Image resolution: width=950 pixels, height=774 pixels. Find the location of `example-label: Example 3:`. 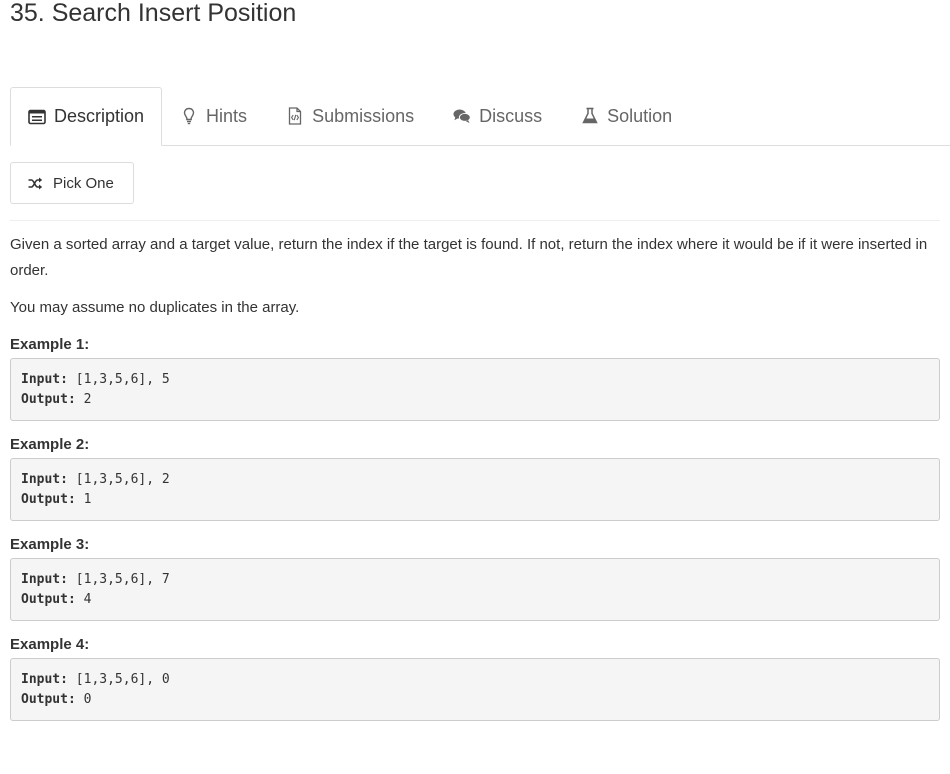

example-label: Example 3: is located at coordinates (50, 544).